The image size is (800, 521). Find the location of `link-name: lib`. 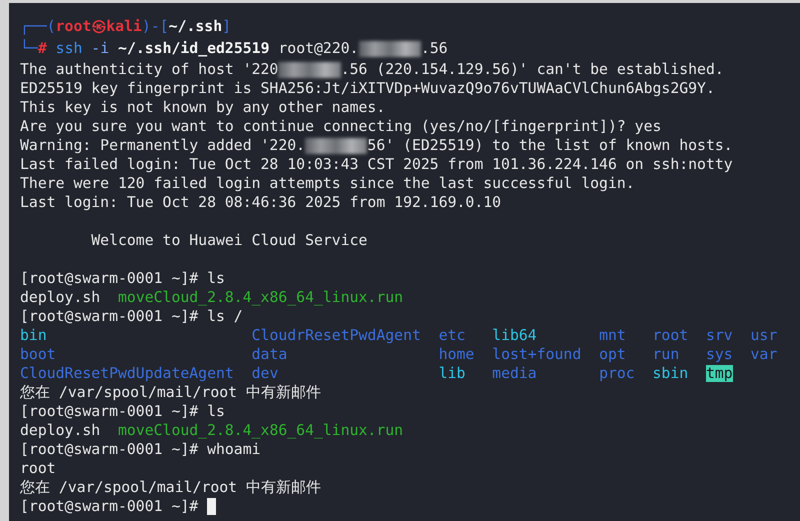

link-name: lib is located at coordinates (452, 373).